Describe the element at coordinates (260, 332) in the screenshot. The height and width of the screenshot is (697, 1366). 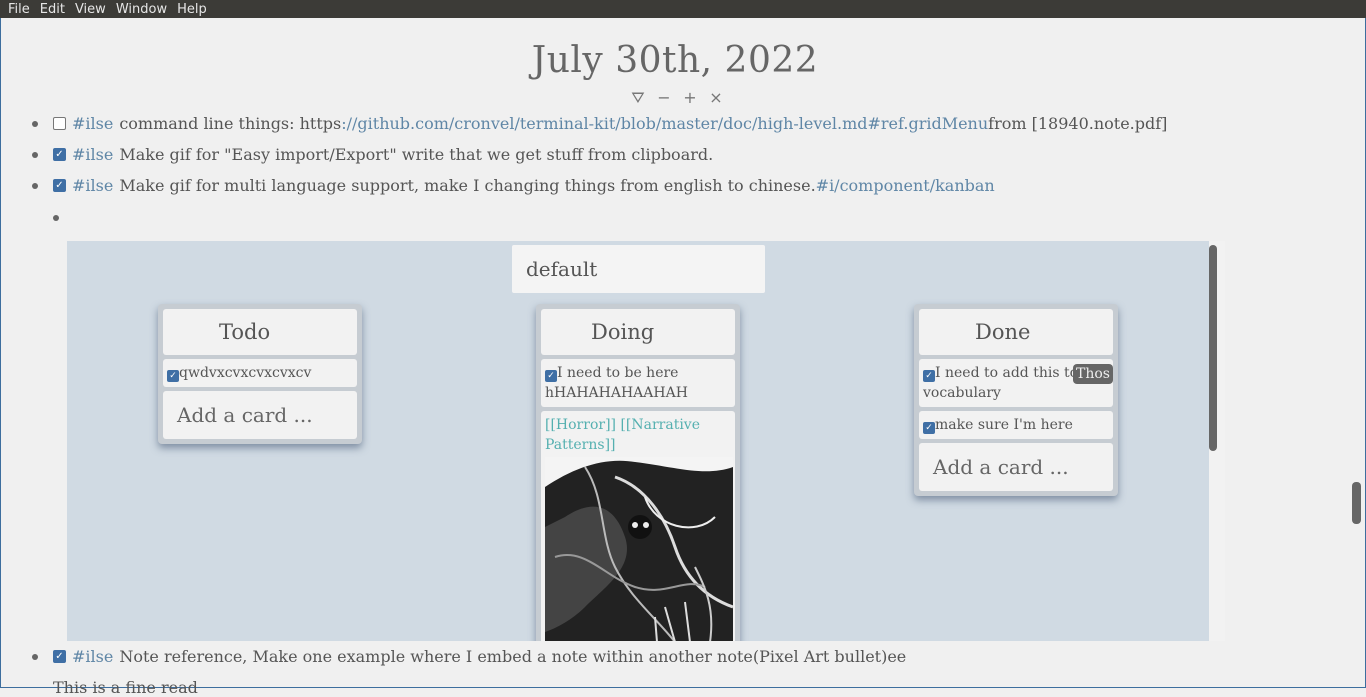
I see `column-title: Todo` at that location.